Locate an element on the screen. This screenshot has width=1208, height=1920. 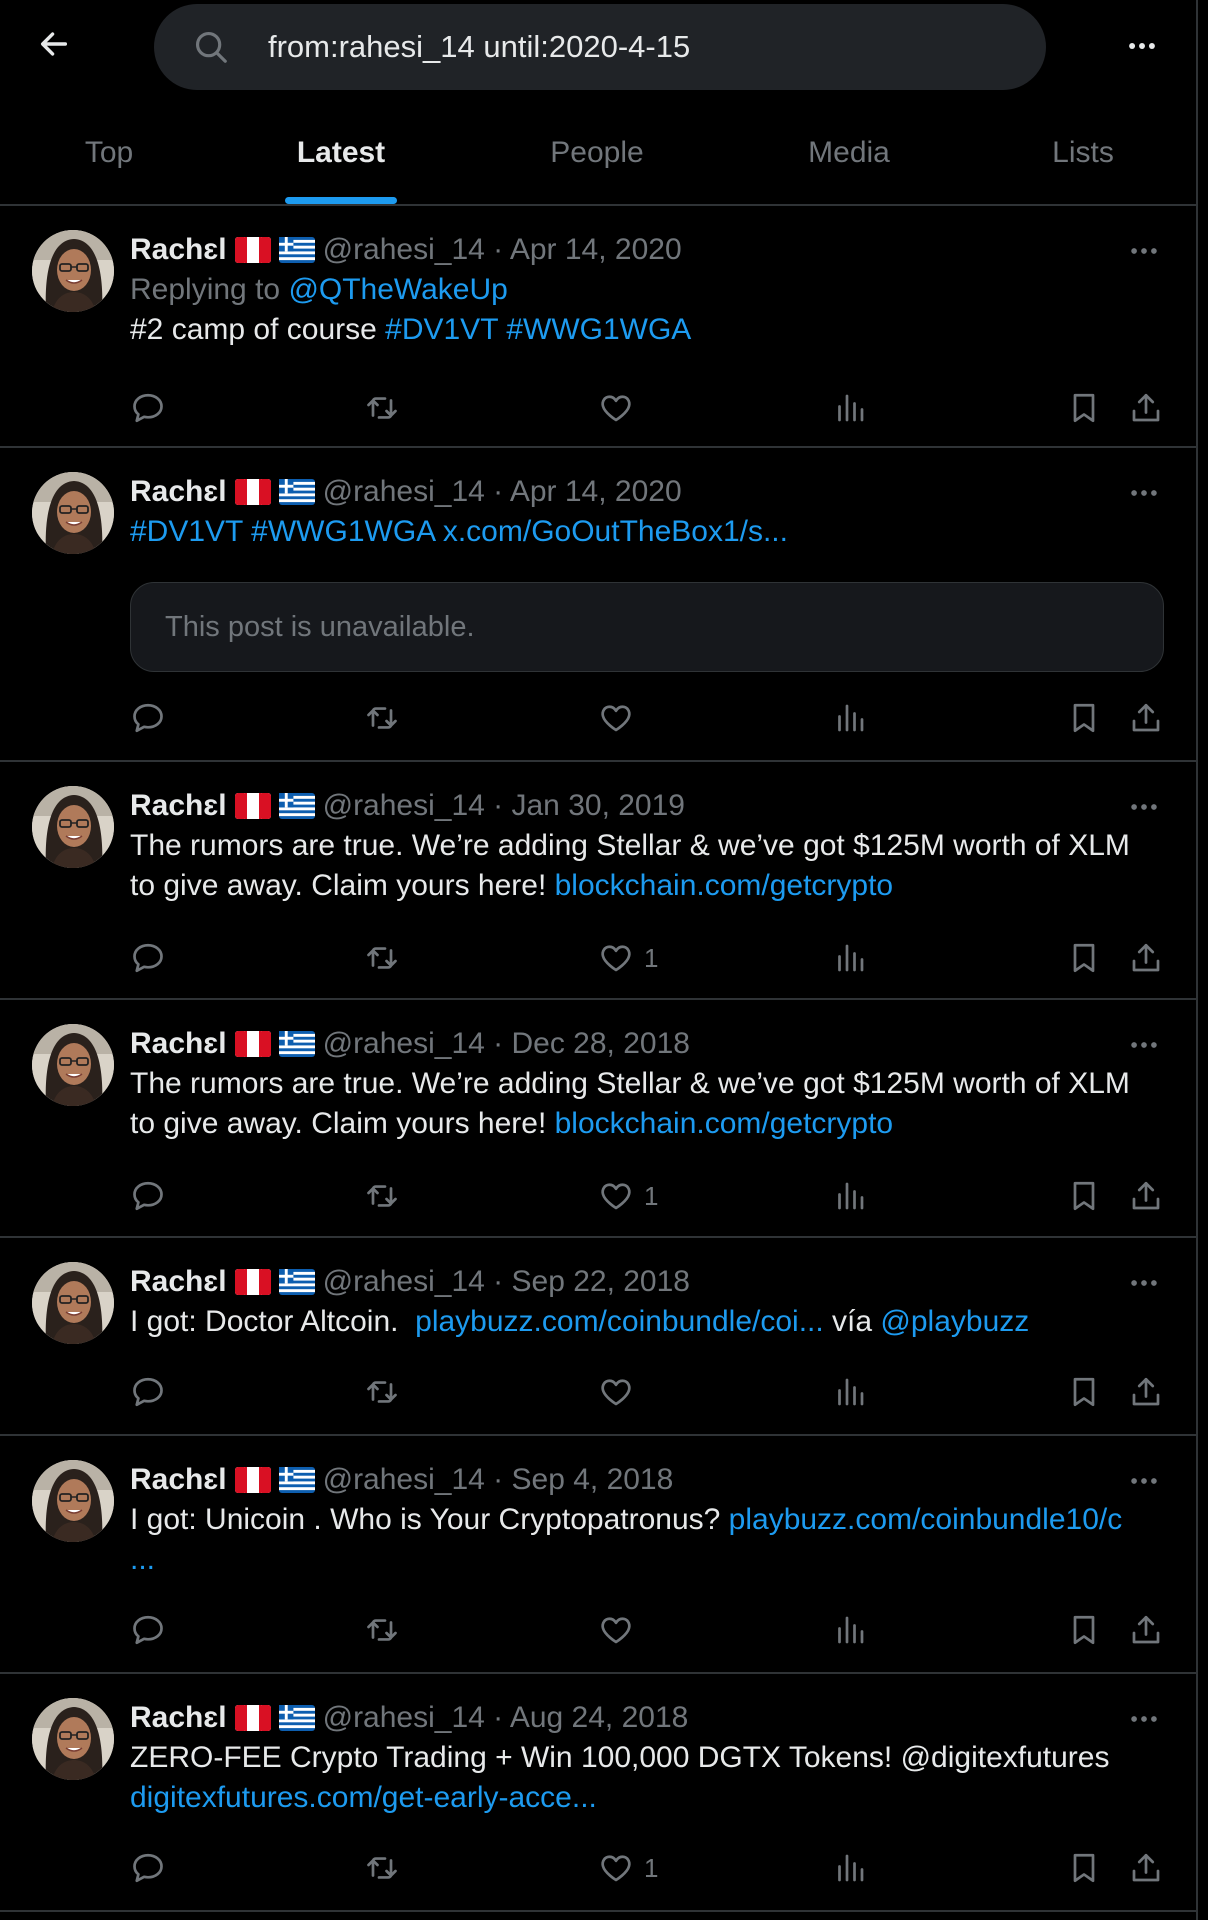
tab-top: Top is located at coordinates (109, 157).